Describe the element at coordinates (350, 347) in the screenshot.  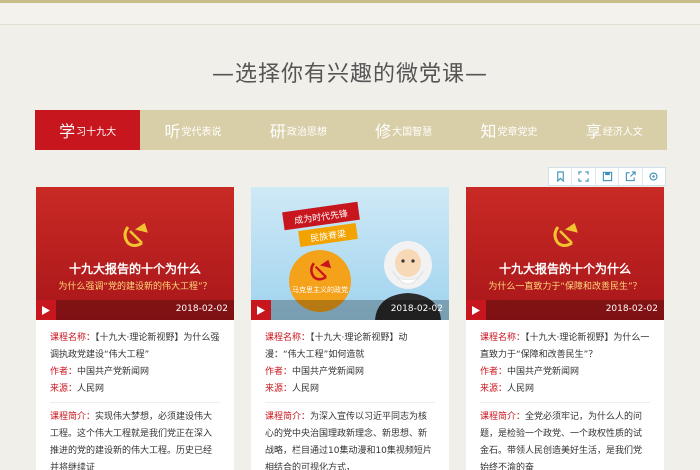
I see `course-name-row: 课程名称：【十九大·理论新视野】动漫：“伟大工程”如何造就` at that location.